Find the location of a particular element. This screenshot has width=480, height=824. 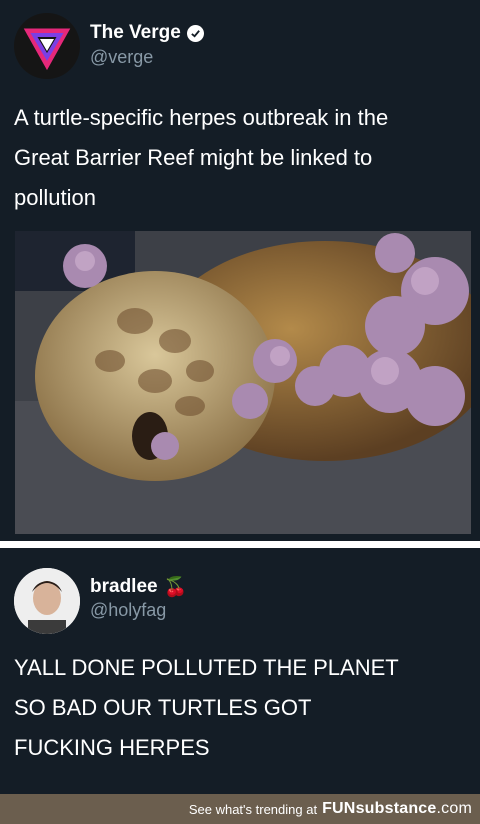

tweet-text-line: Great Barrier Reef might be linked to is located at coordinates (193, 157).